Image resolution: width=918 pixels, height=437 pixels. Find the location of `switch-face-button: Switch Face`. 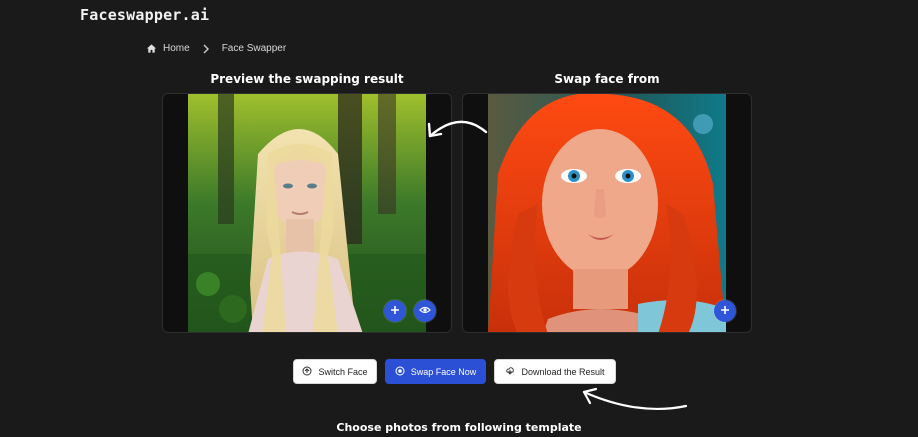

switch-face-button: Switch Face is located at coordinates (335, 371).